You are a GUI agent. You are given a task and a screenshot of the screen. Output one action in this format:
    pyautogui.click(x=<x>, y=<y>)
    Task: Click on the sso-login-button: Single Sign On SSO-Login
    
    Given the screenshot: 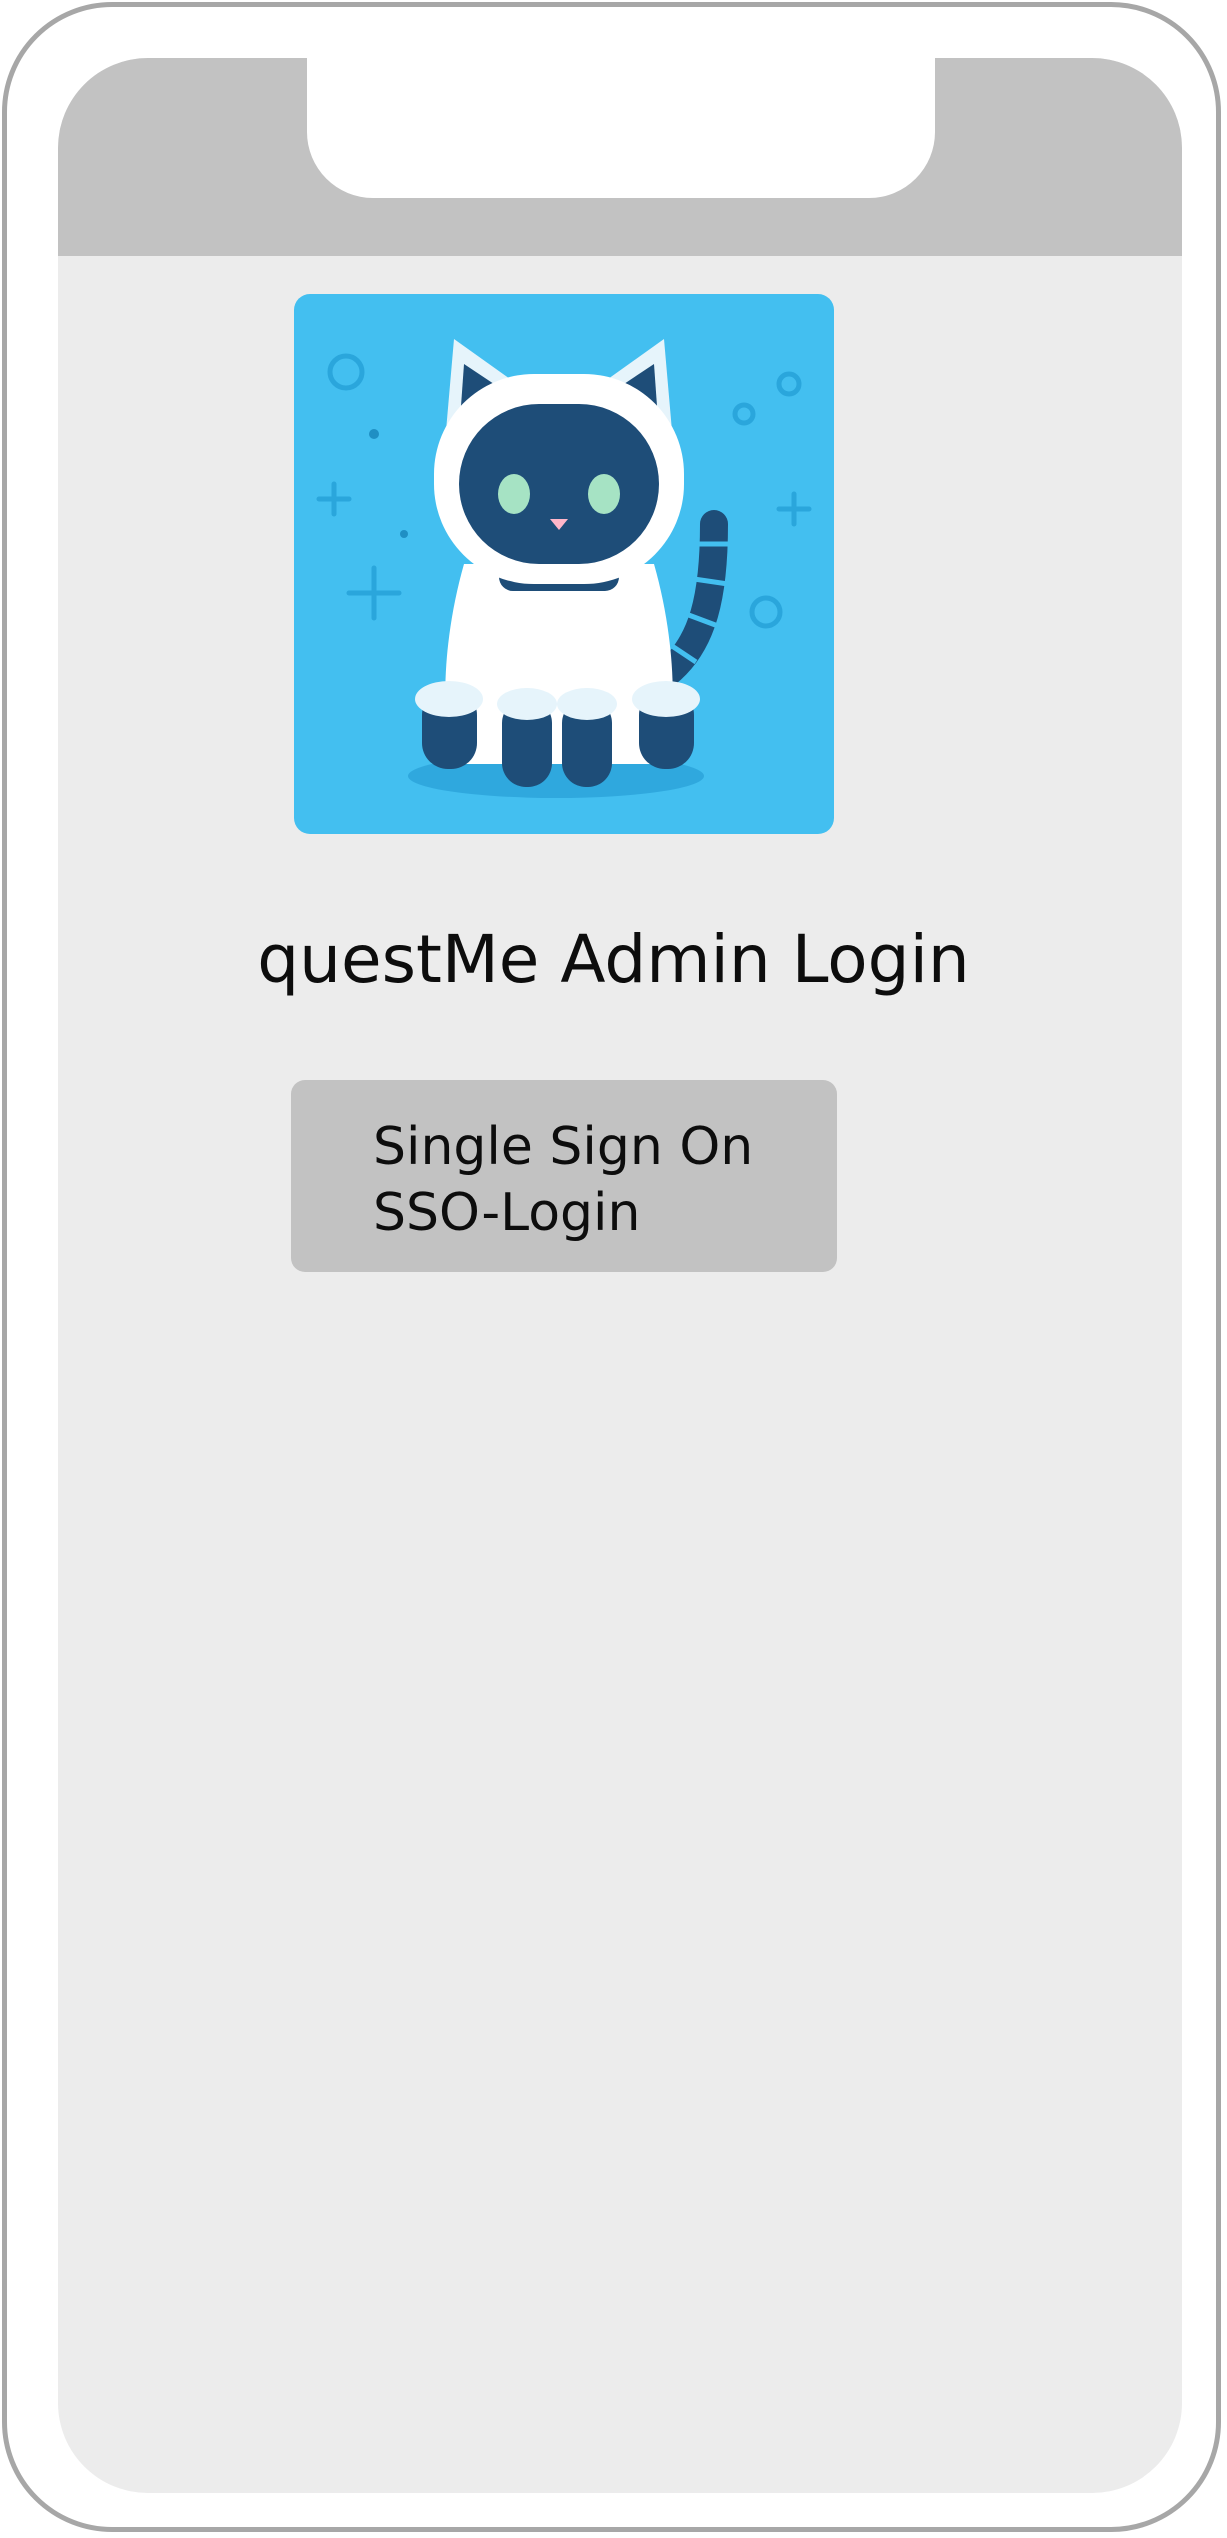 What is the action you would take?
    pyautogui.click(x=564, y=1176)
    